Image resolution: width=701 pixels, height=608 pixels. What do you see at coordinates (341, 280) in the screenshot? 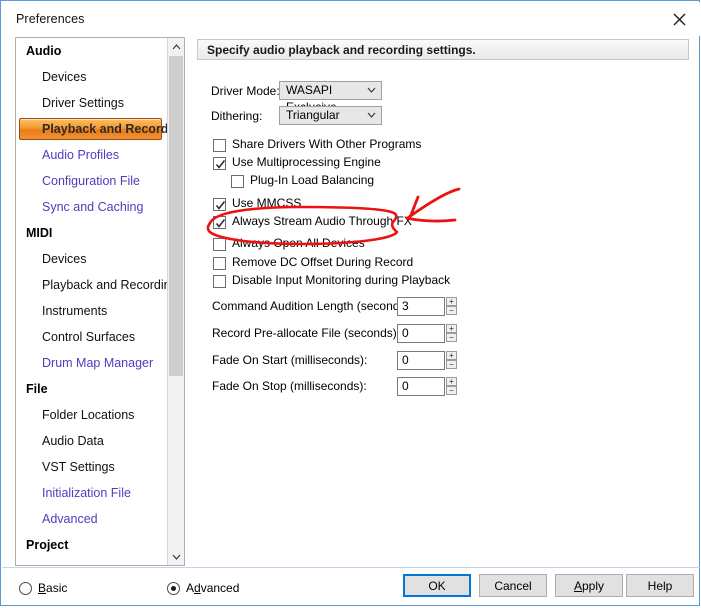
I see `checkbox-label: Disable Input Monitoring during Playback` at bounding box center [341, 280].